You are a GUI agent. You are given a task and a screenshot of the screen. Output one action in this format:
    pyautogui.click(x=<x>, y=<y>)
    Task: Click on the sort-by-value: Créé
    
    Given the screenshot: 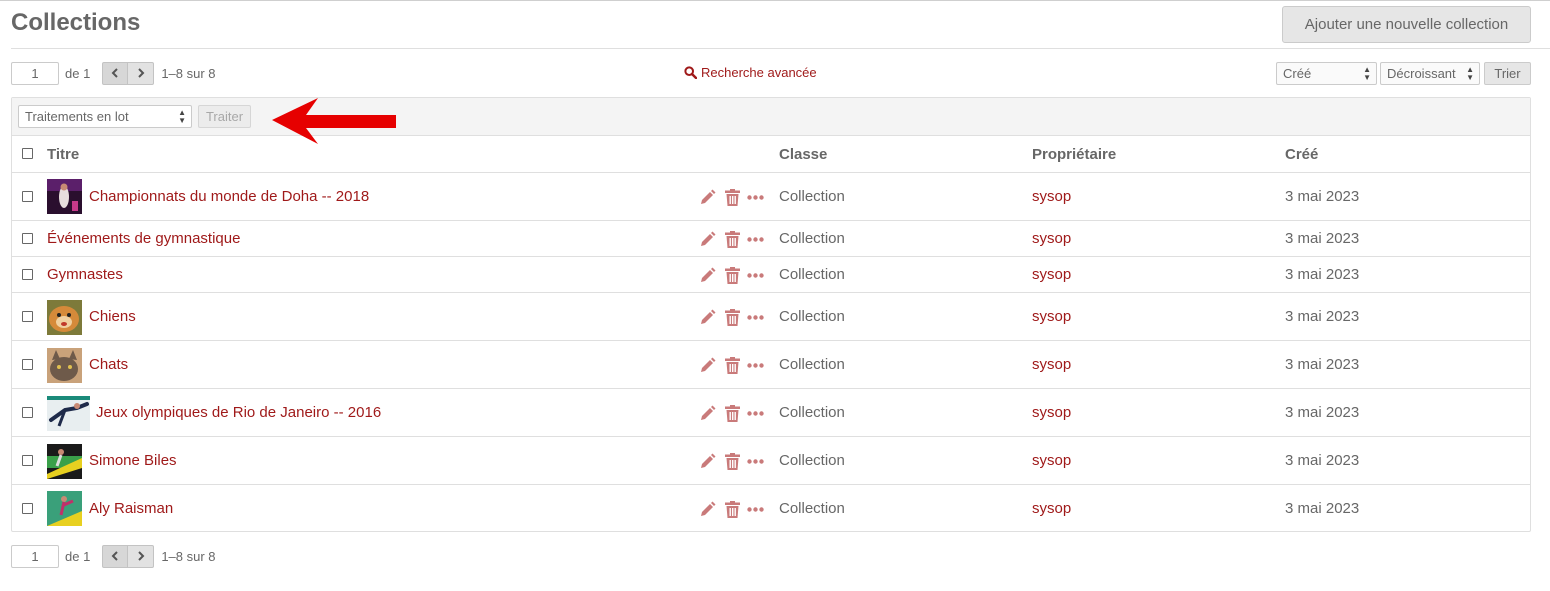 What is the action you would take?
    pyautogui.click(x=1297, y=73)
    